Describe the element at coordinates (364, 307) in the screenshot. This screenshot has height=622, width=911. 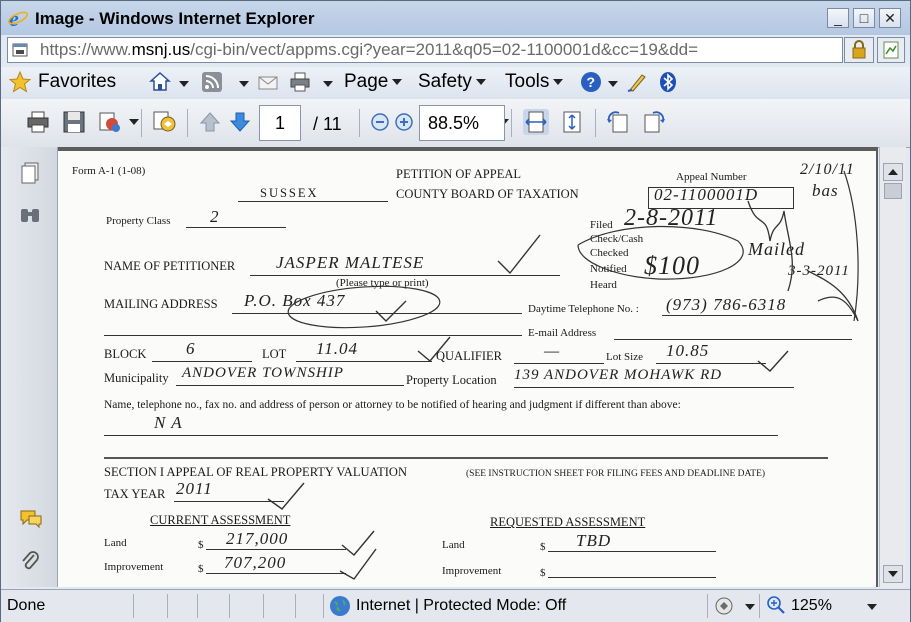
I see `hand-drawn-ellipse` at that location.